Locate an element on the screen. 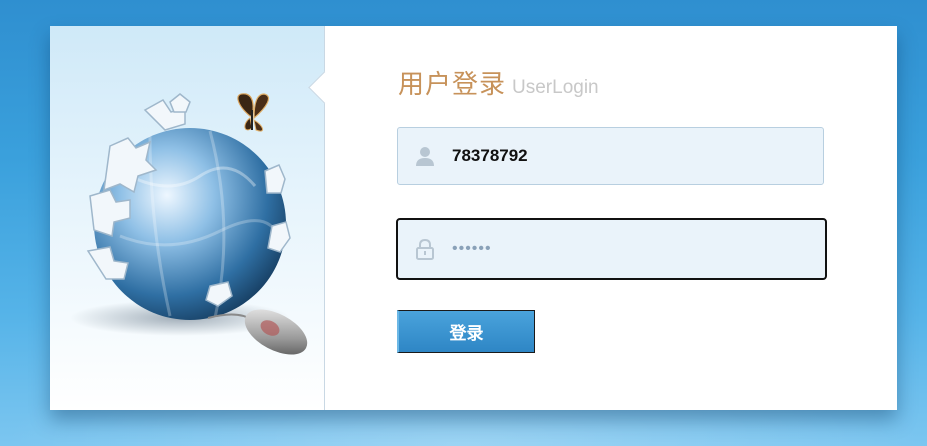 This screenshot has height=446, width=927. password-field is located at coordinates (611, 249).